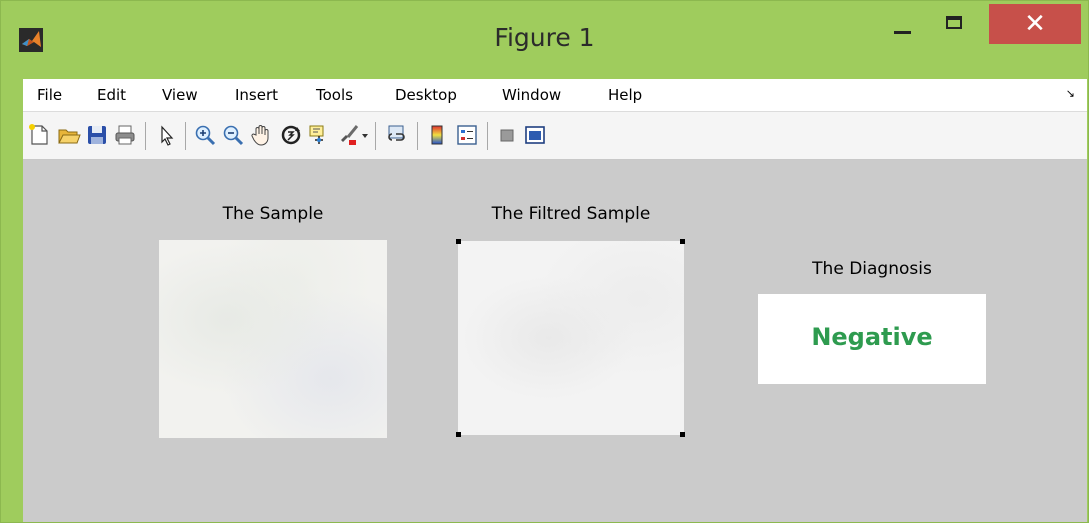 This screenshot has width=1089, height=523. I want to click on title-bar: Figure 1 ✕, so click(544, 39).